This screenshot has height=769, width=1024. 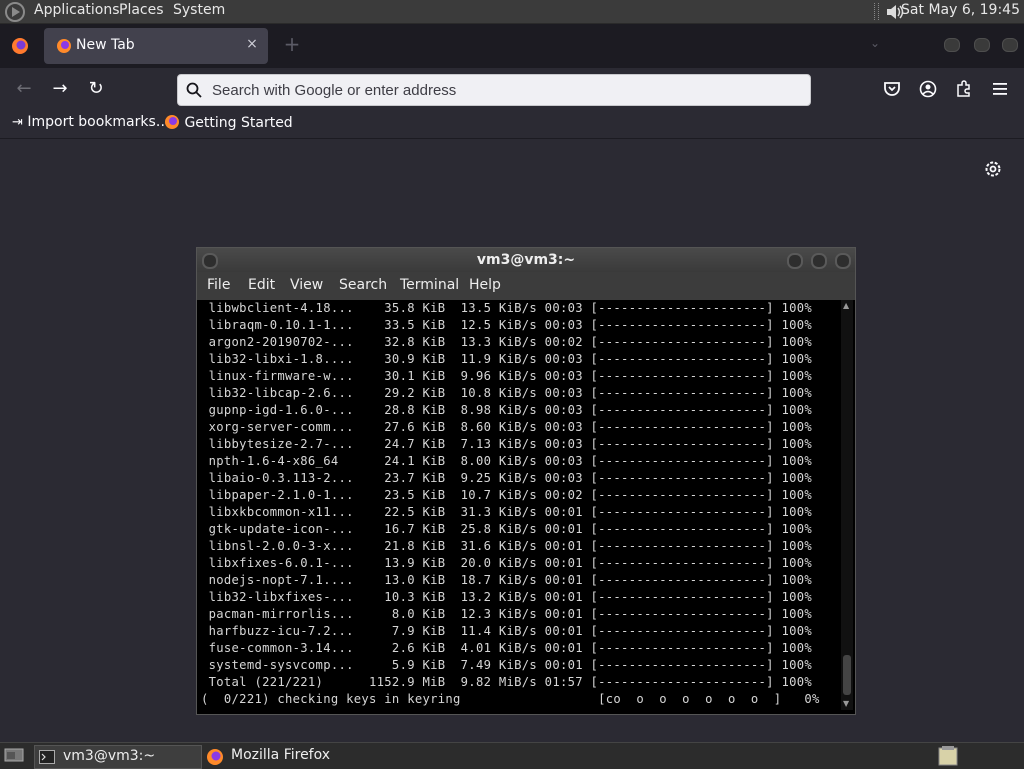 I want to click on pocket-icon, so click(x=892, y=89).